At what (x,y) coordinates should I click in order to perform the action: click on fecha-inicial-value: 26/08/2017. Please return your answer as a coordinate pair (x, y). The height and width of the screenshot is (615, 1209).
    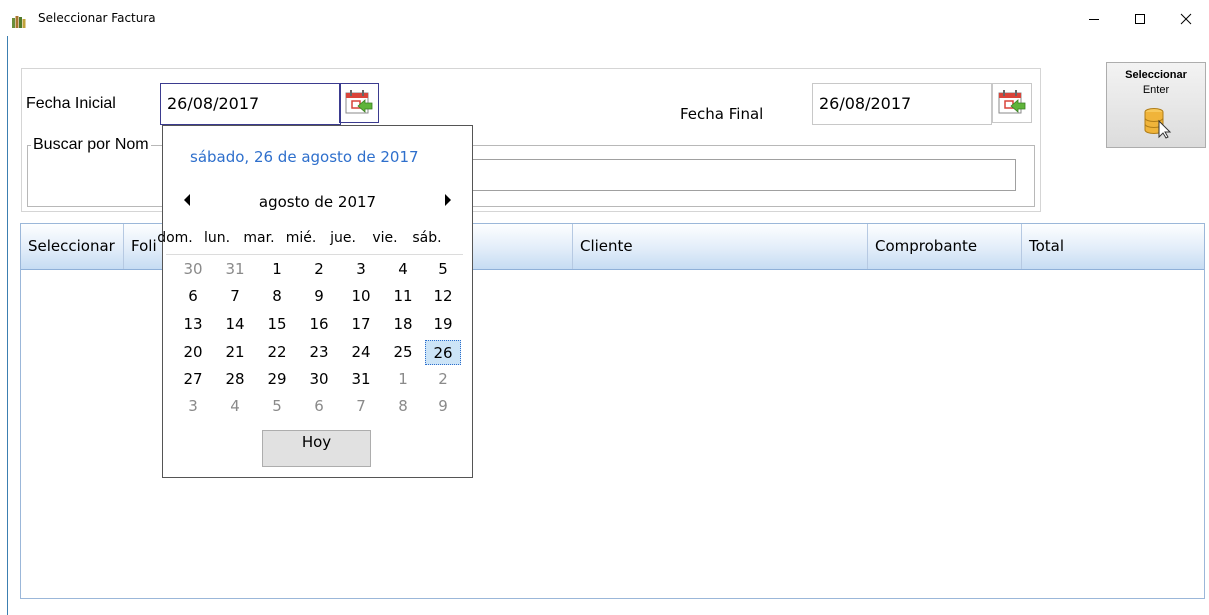
    Looking at the image, I should click on (213, 103).